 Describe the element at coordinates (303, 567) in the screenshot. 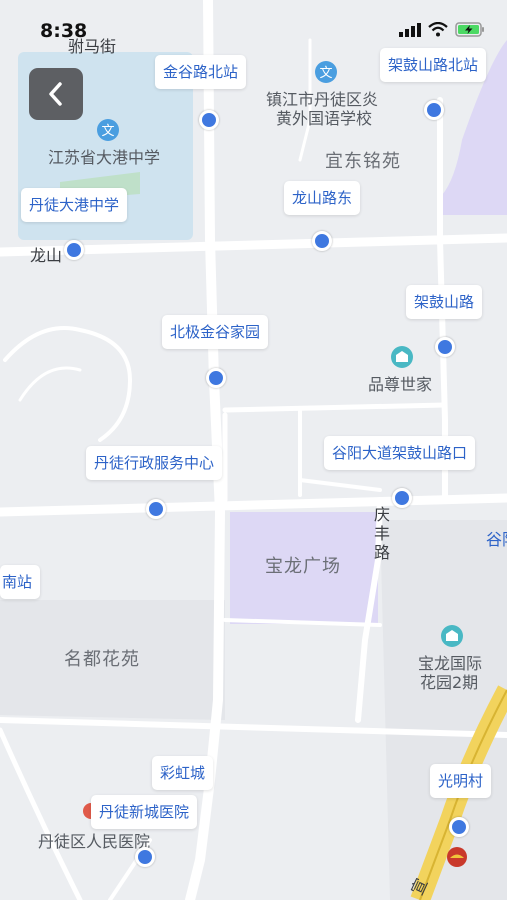

I see `place-baolong: 宝龙广场` at that location.